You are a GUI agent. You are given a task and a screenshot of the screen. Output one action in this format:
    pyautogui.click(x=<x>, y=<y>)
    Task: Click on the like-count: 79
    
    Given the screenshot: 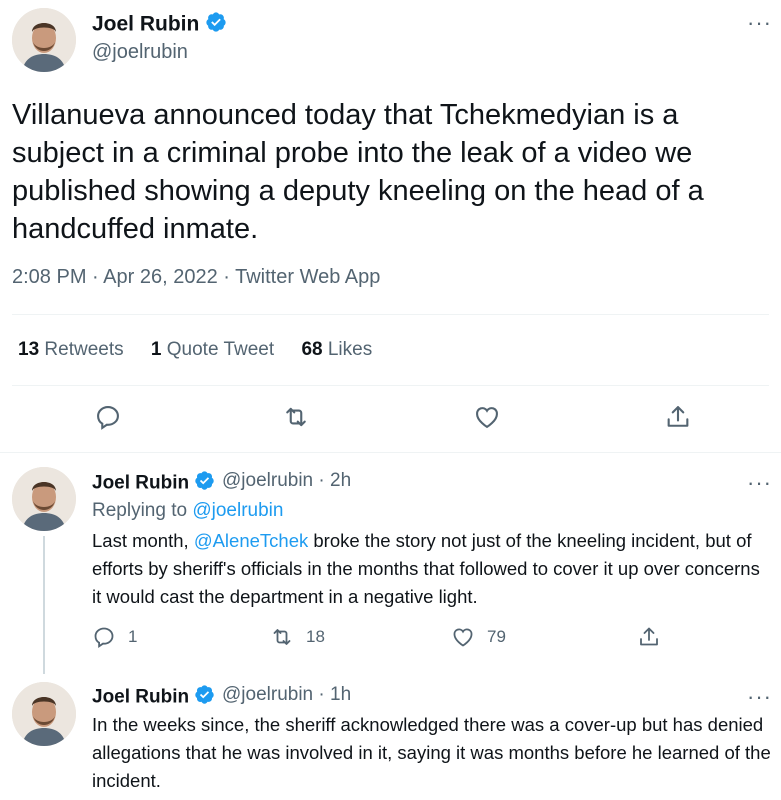 What is the action you would take?
    pyautogui.click(x=496, y=636)
    